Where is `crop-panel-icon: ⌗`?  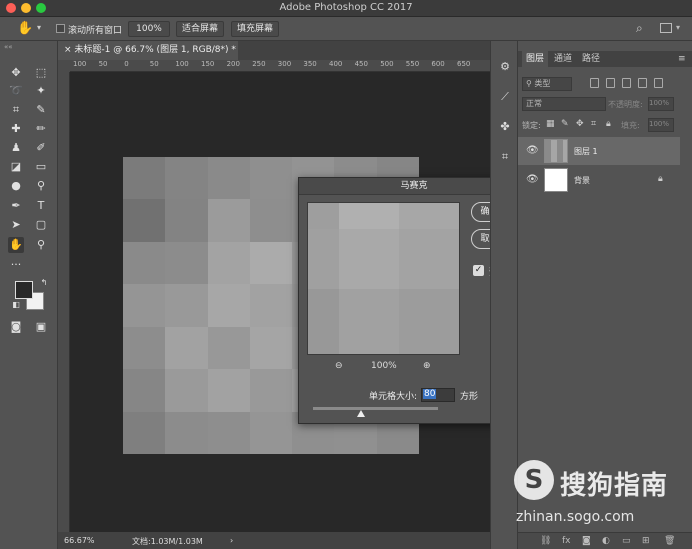
crop-panel-icon: ⌗ is located at coordinates (505, 157).